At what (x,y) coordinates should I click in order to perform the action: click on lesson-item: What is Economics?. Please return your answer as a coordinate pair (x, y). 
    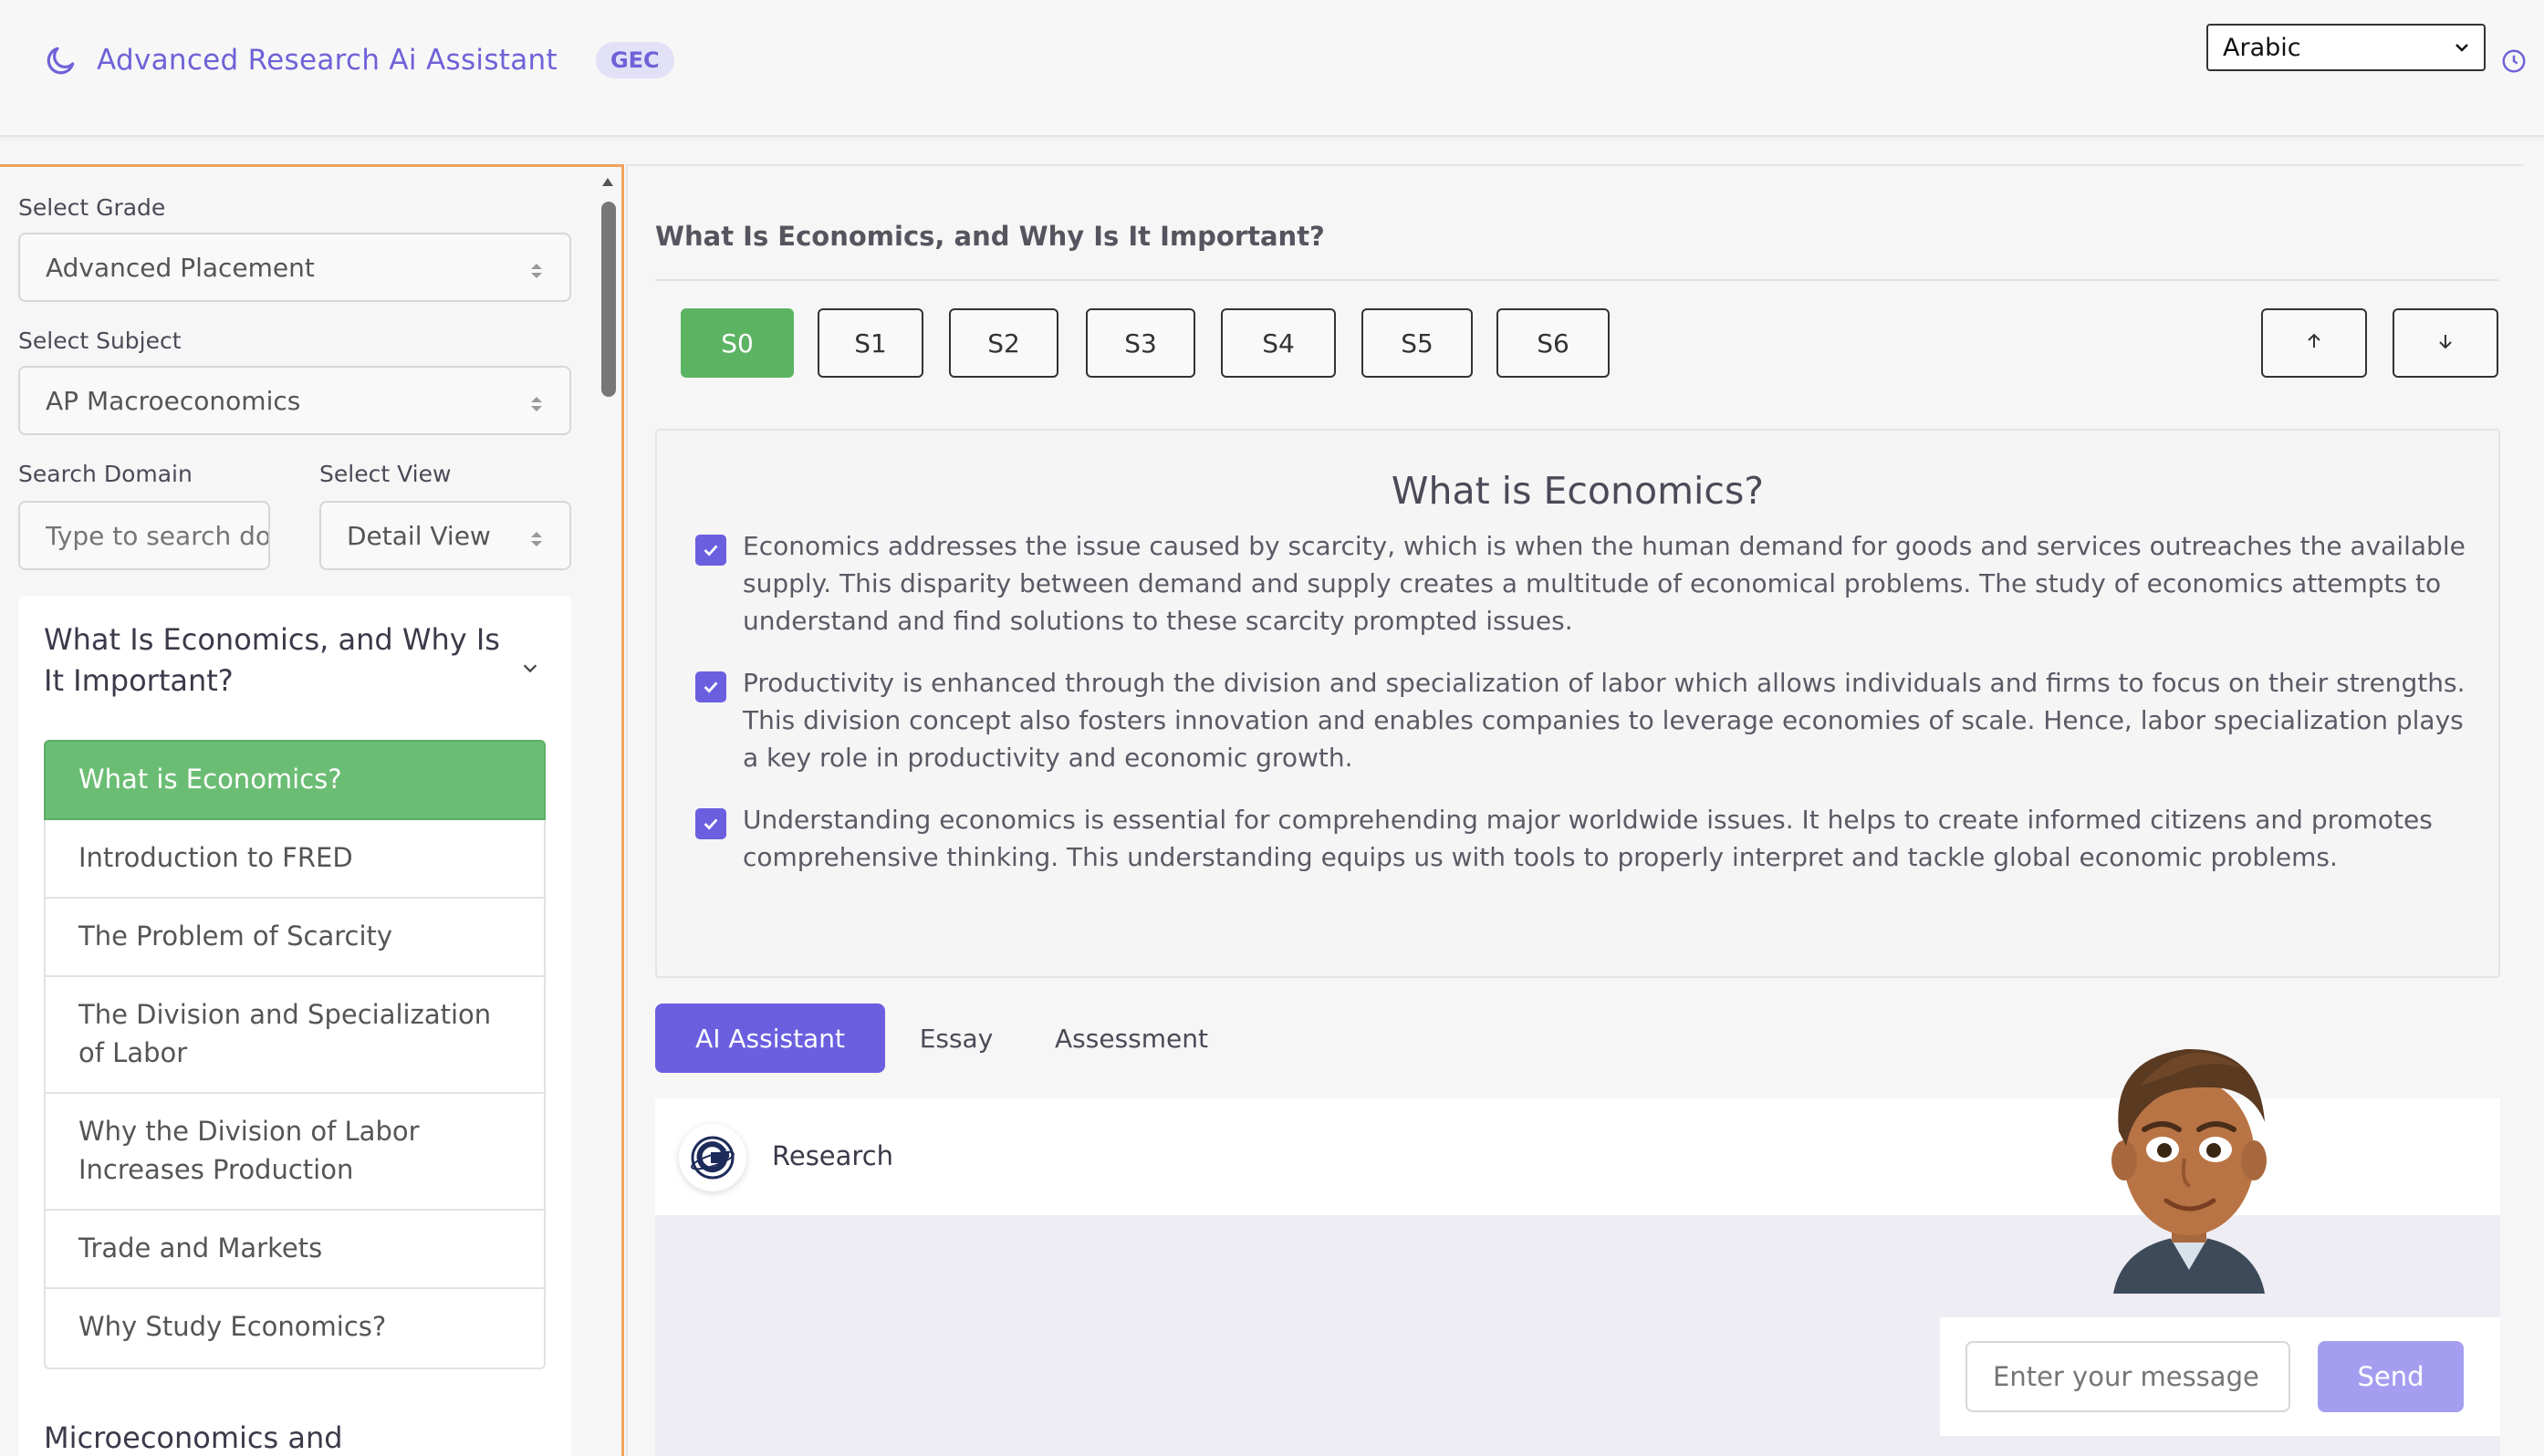
    Looking at the image, I should click on (295, 780).